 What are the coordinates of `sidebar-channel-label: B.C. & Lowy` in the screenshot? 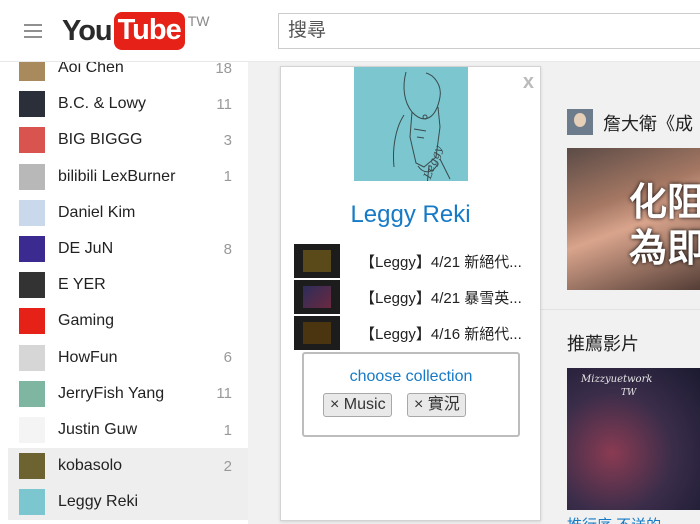 It's located at (102, 104).